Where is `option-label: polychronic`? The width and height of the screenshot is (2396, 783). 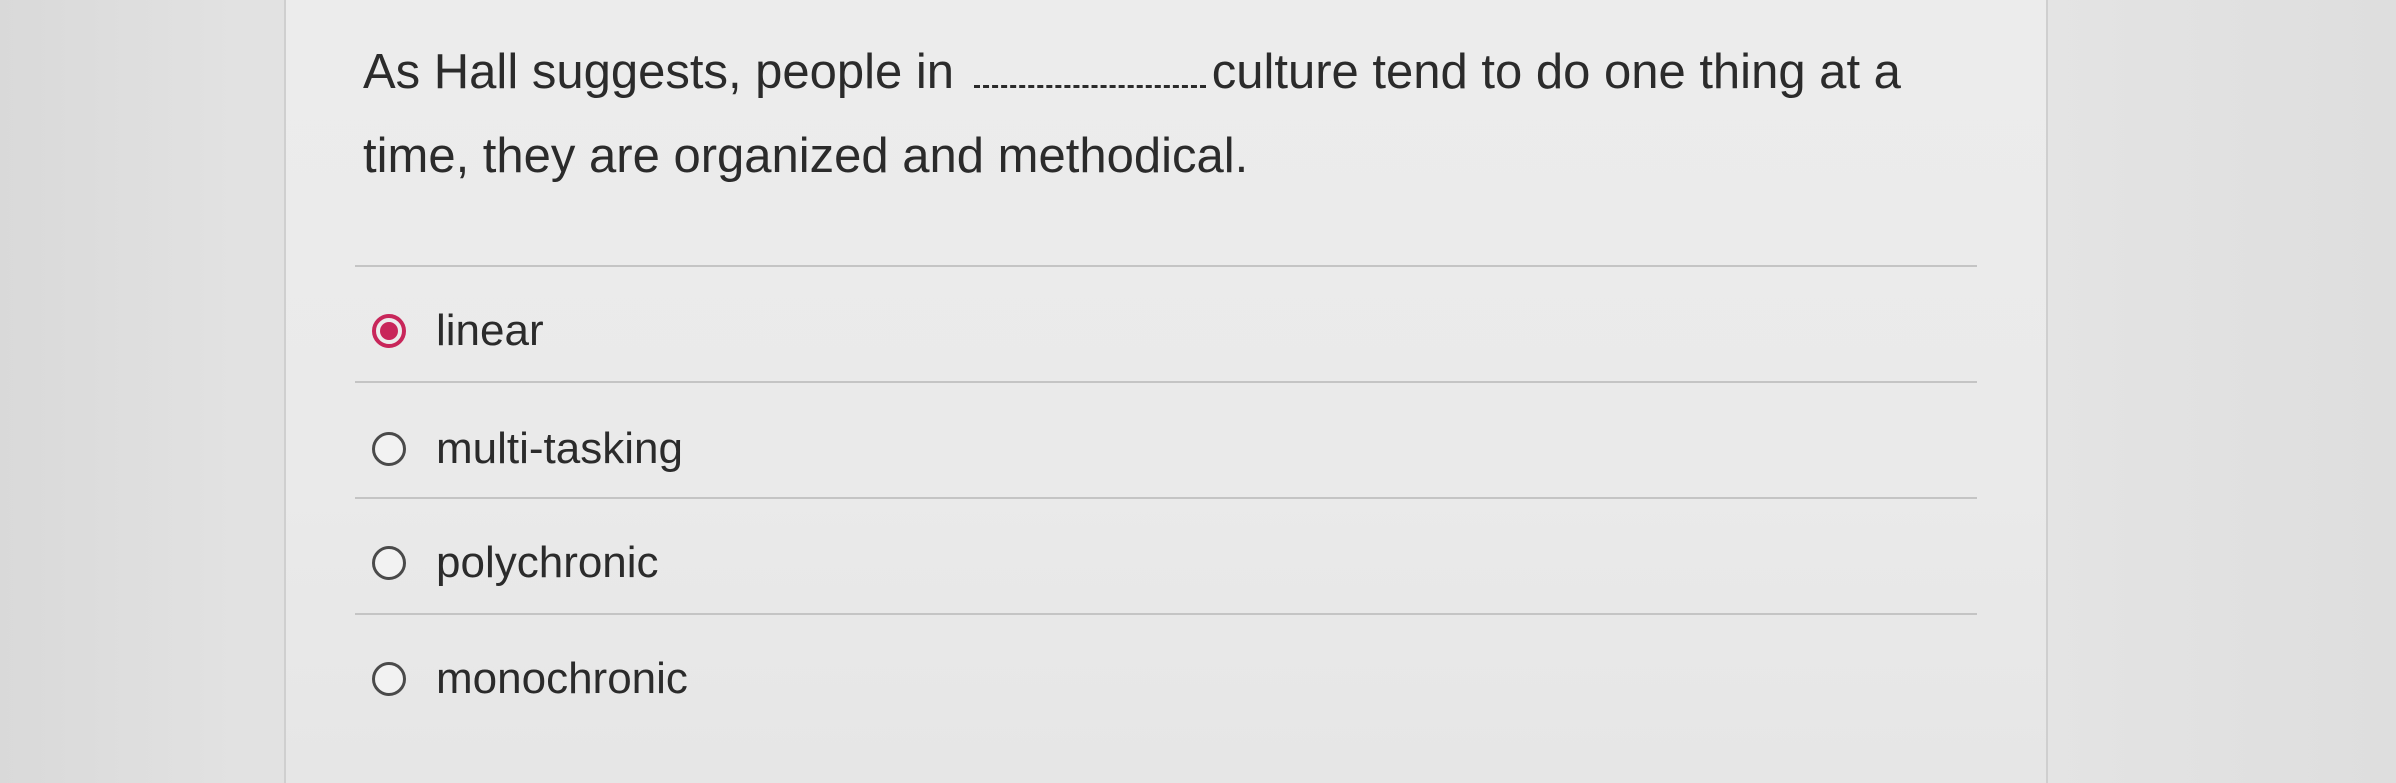
option-label: polychronic is located at coordinates (547, 562).